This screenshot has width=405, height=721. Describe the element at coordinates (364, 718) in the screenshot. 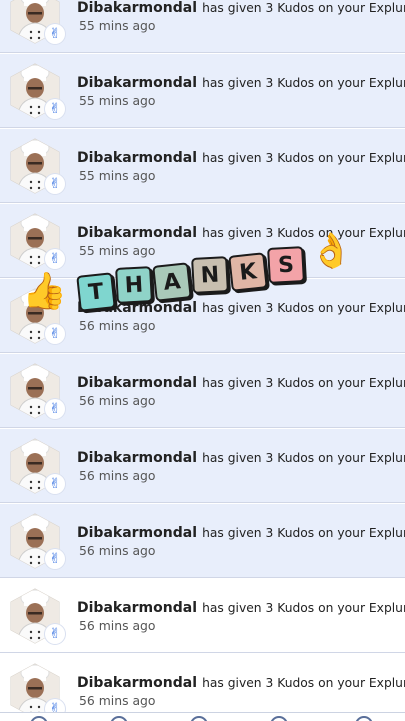

I see `notifications-icon` at that location.